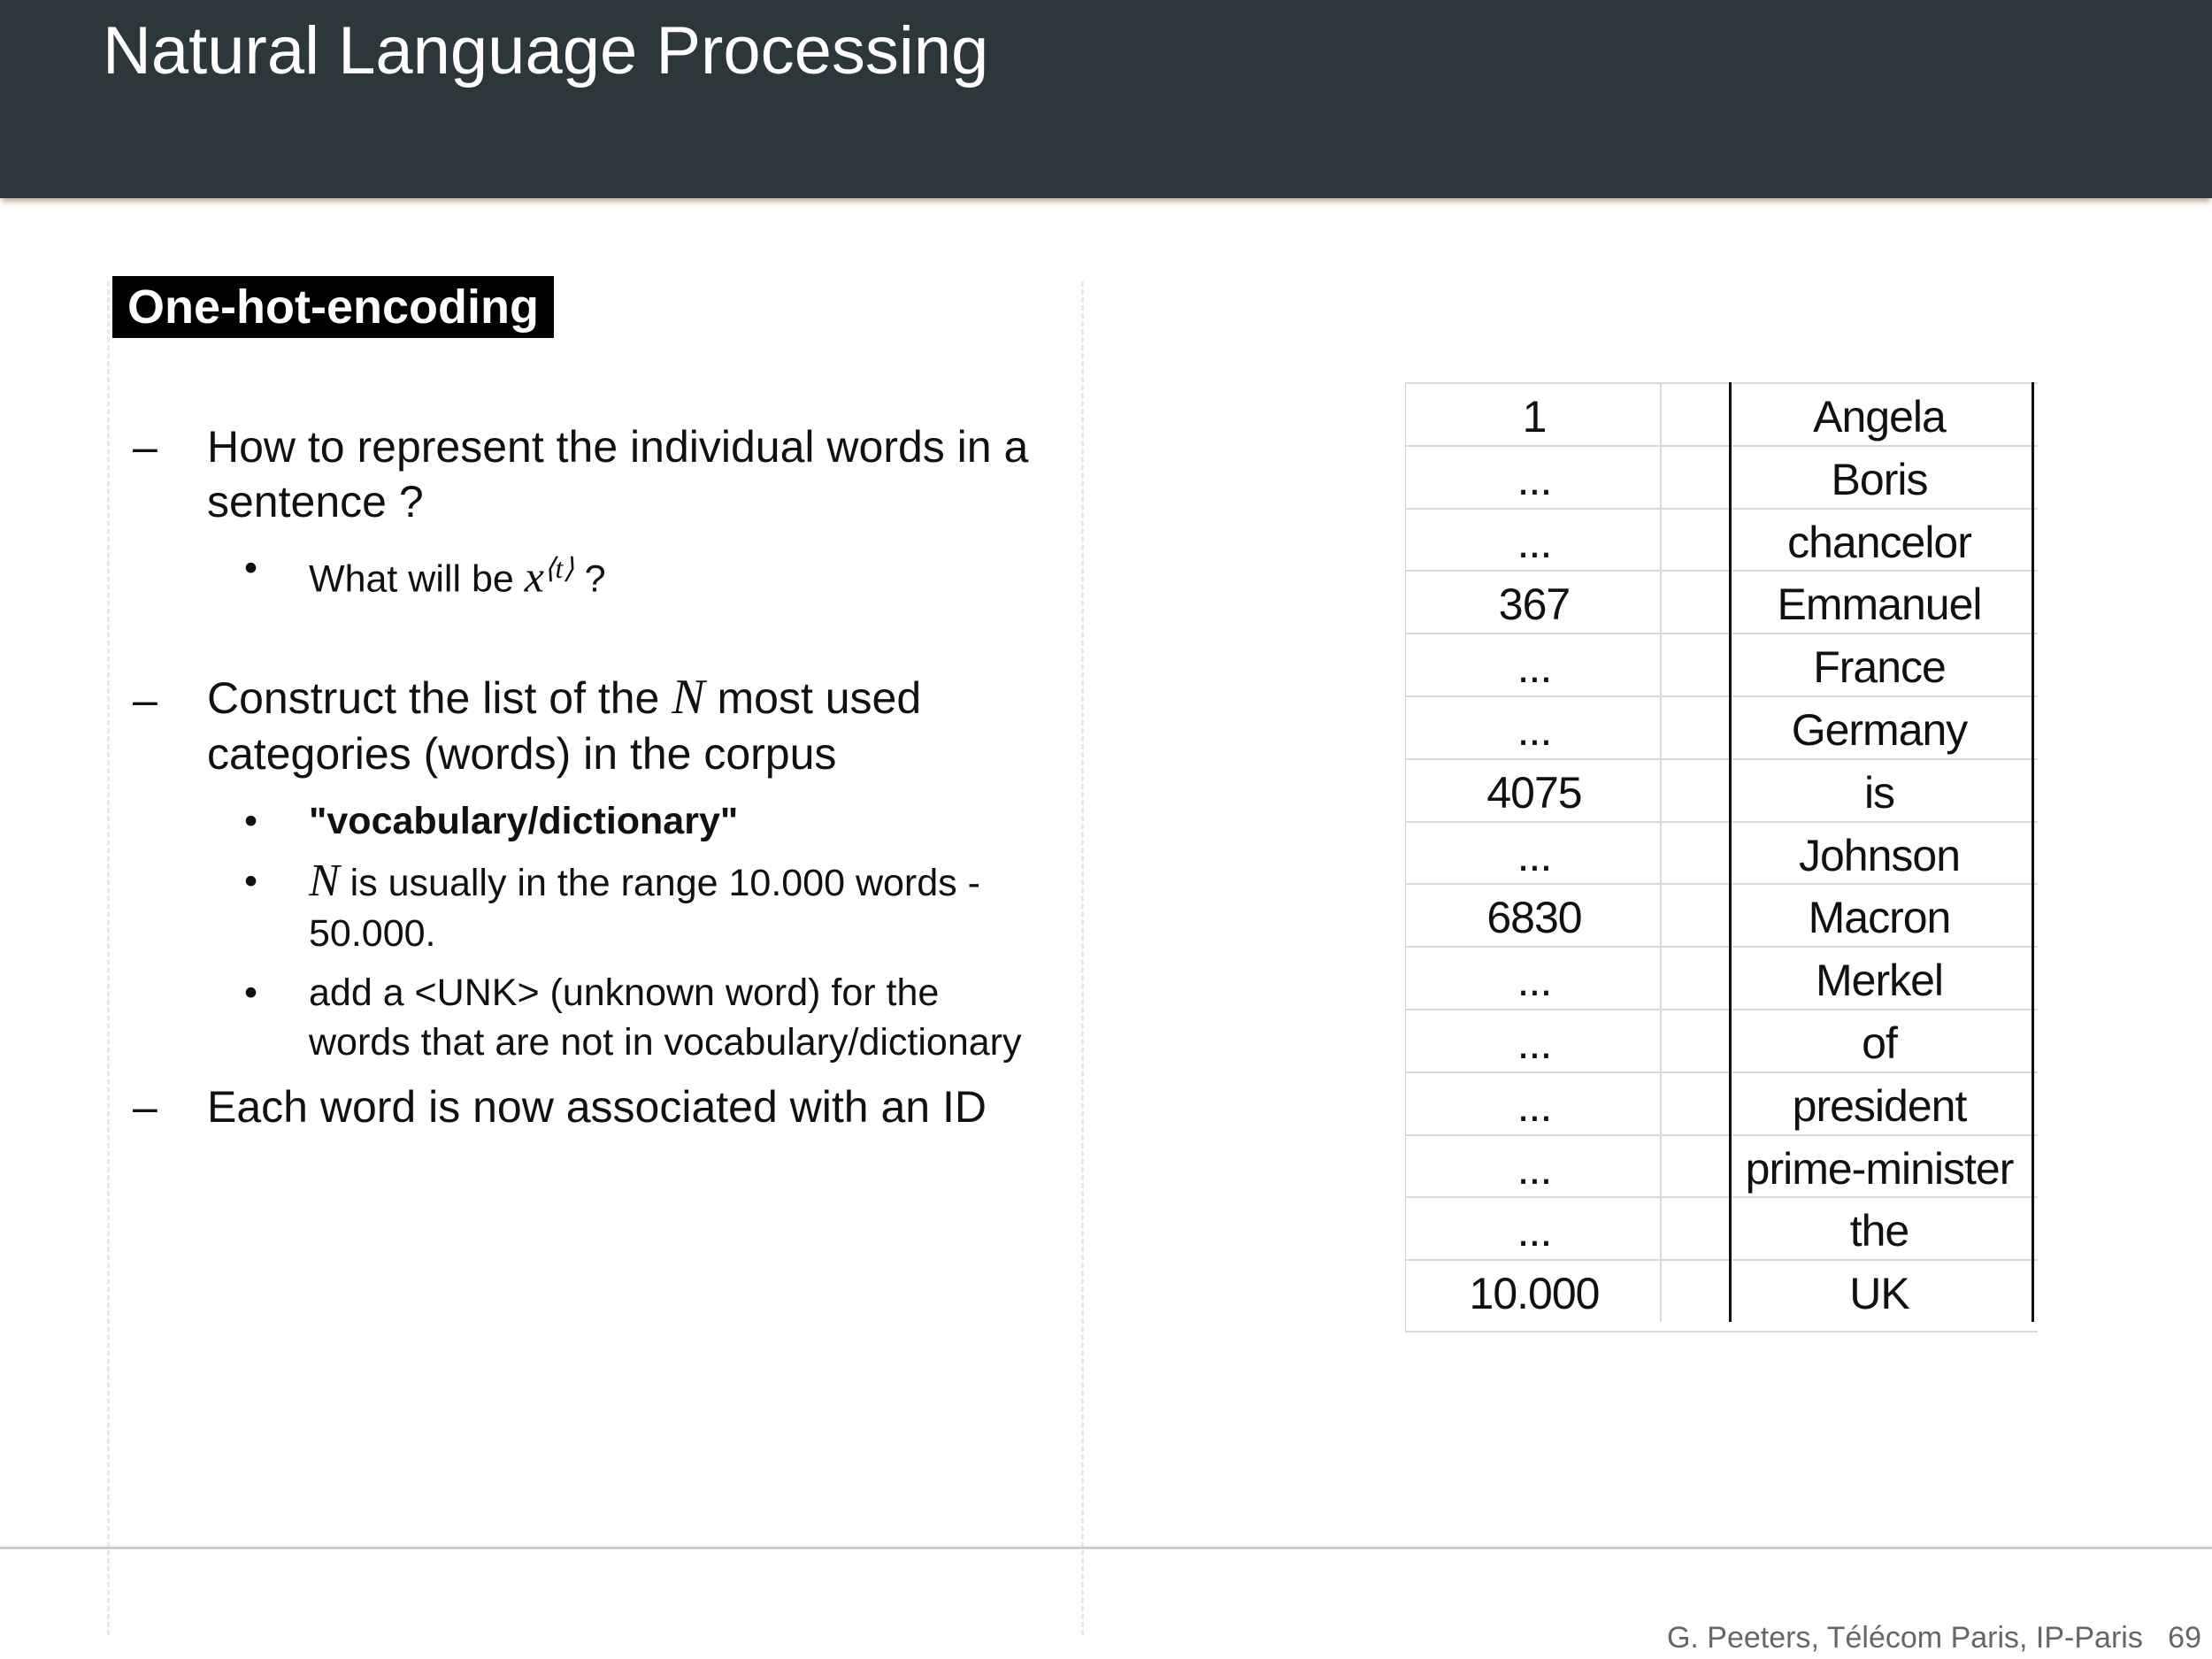 Image resolution: width=2212 pixels, height=1659 pixels. I want to click on slide-footer: G. Peeters, Télécom Paris, IP-Paris 69, so click(1934, 1638).